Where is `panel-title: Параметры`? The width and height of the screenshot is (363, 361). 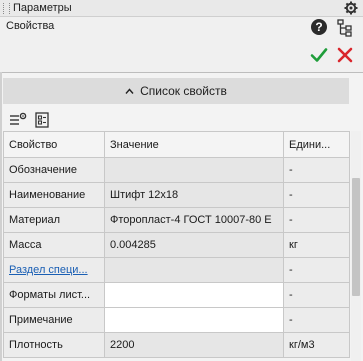 panel-title: Параметры is located at coordinates (42, 8).